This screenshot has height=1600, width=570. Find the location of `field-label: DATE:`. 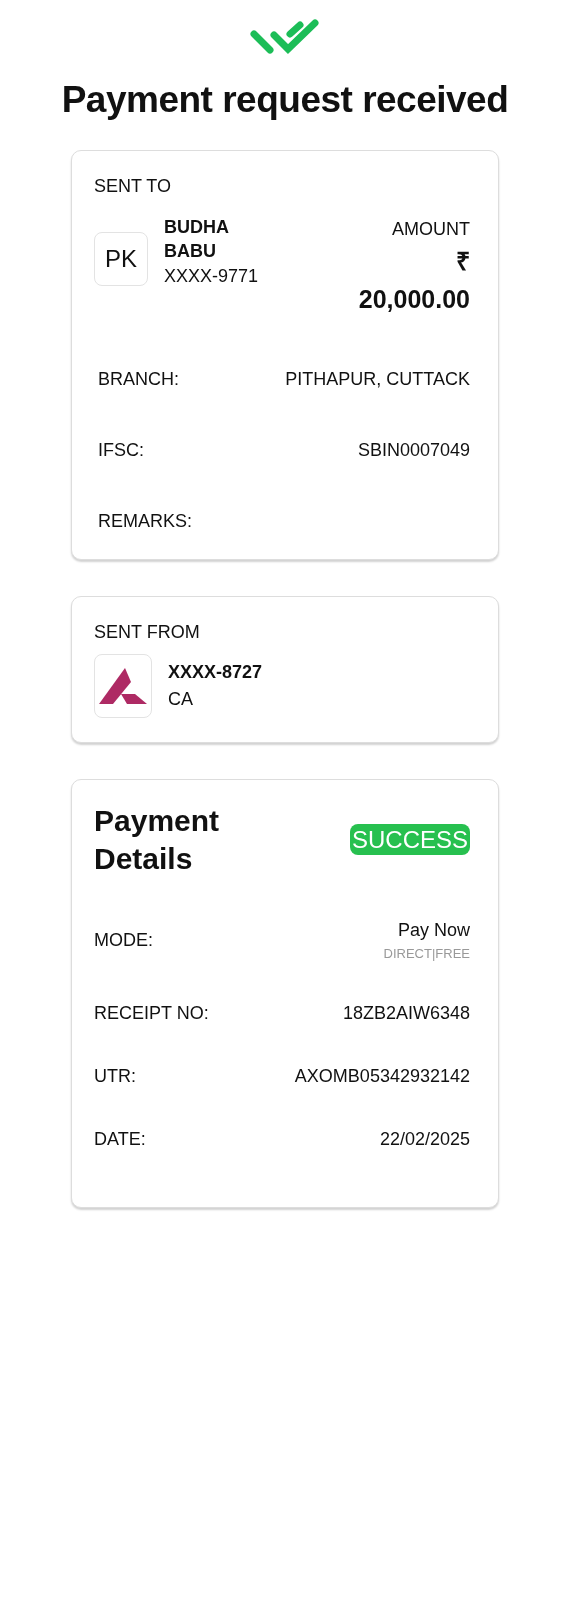

field-label: DATE: is located at coordinates (120, 1139).